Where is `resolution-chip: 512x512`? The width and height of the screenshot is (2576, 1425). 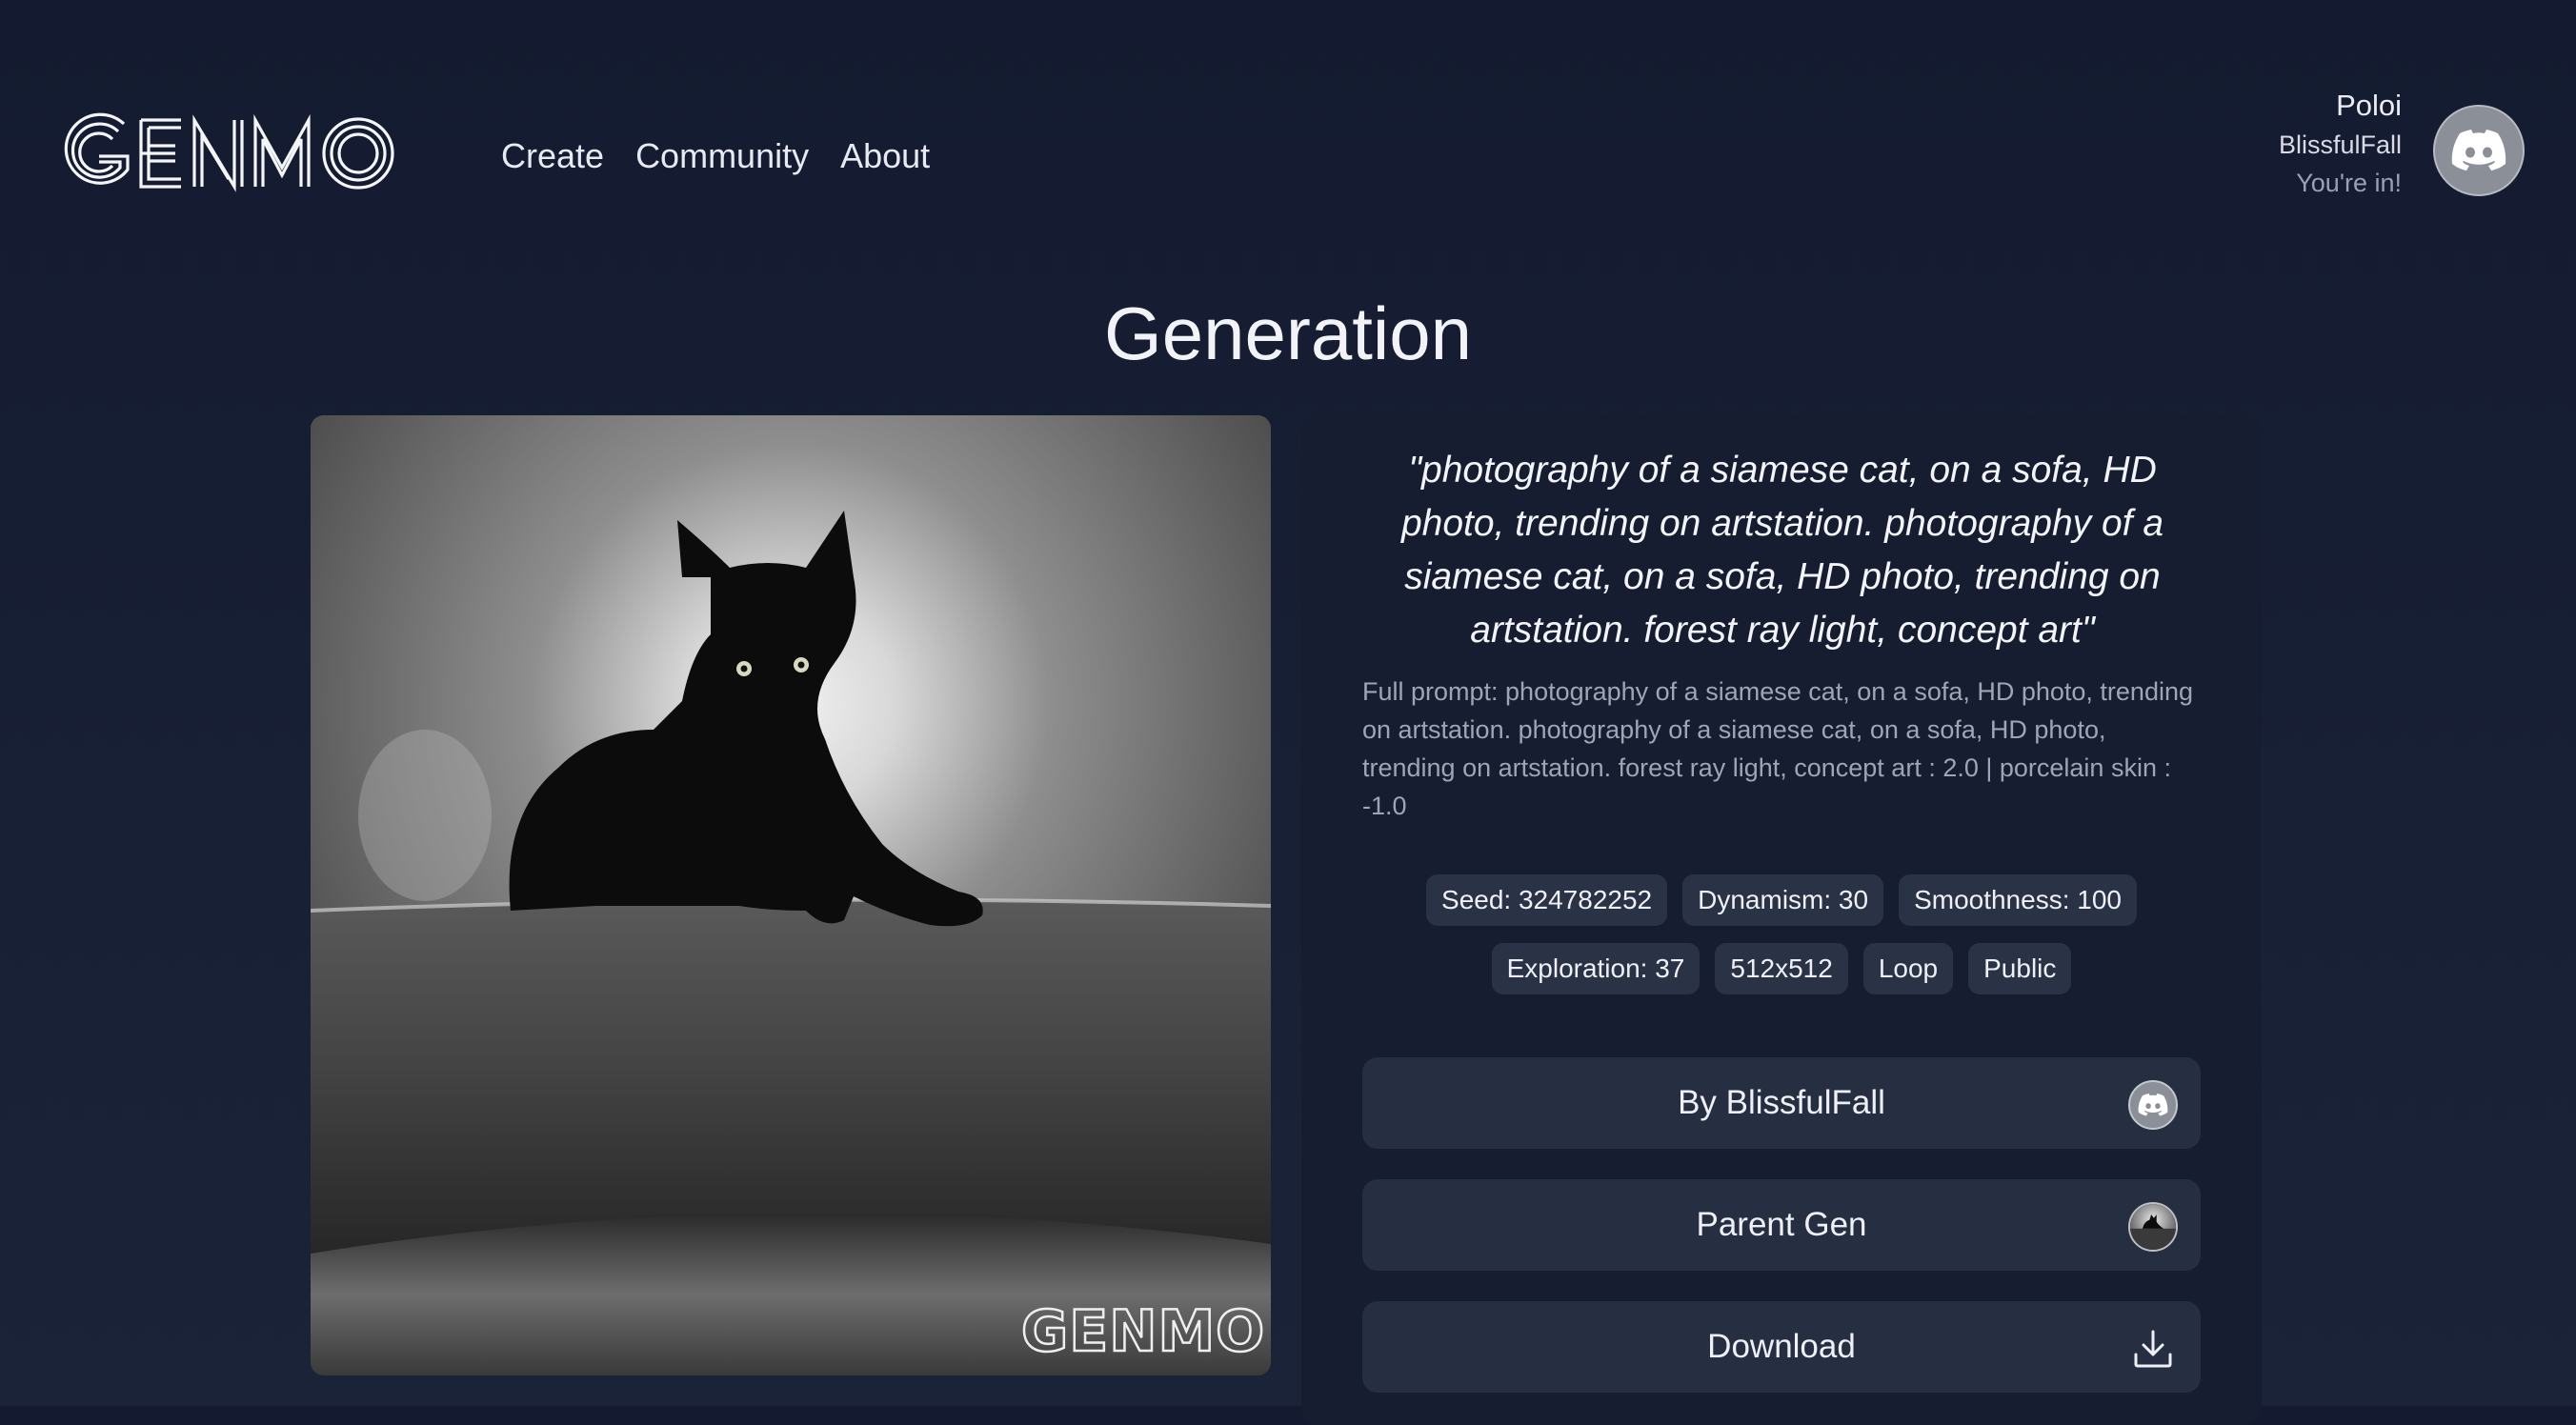 resolution-chip: 512x512 is located at coordinates (1782, 969).